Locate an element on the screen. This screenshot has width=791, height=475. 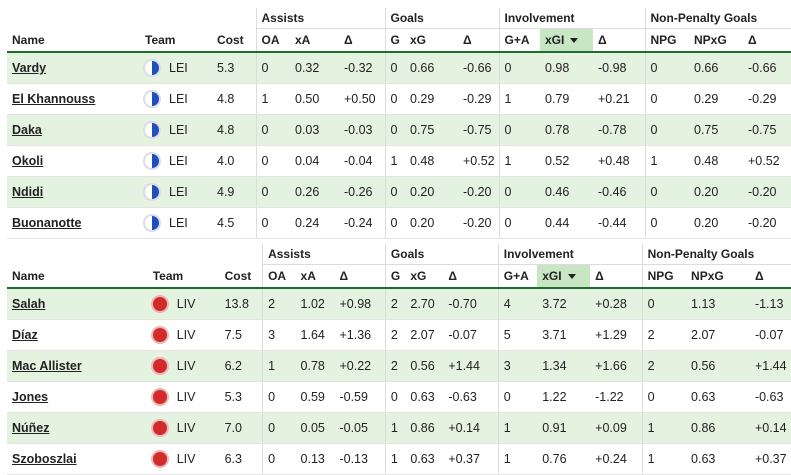
player-name-link: Vardy is located at coordinates (73, 68).